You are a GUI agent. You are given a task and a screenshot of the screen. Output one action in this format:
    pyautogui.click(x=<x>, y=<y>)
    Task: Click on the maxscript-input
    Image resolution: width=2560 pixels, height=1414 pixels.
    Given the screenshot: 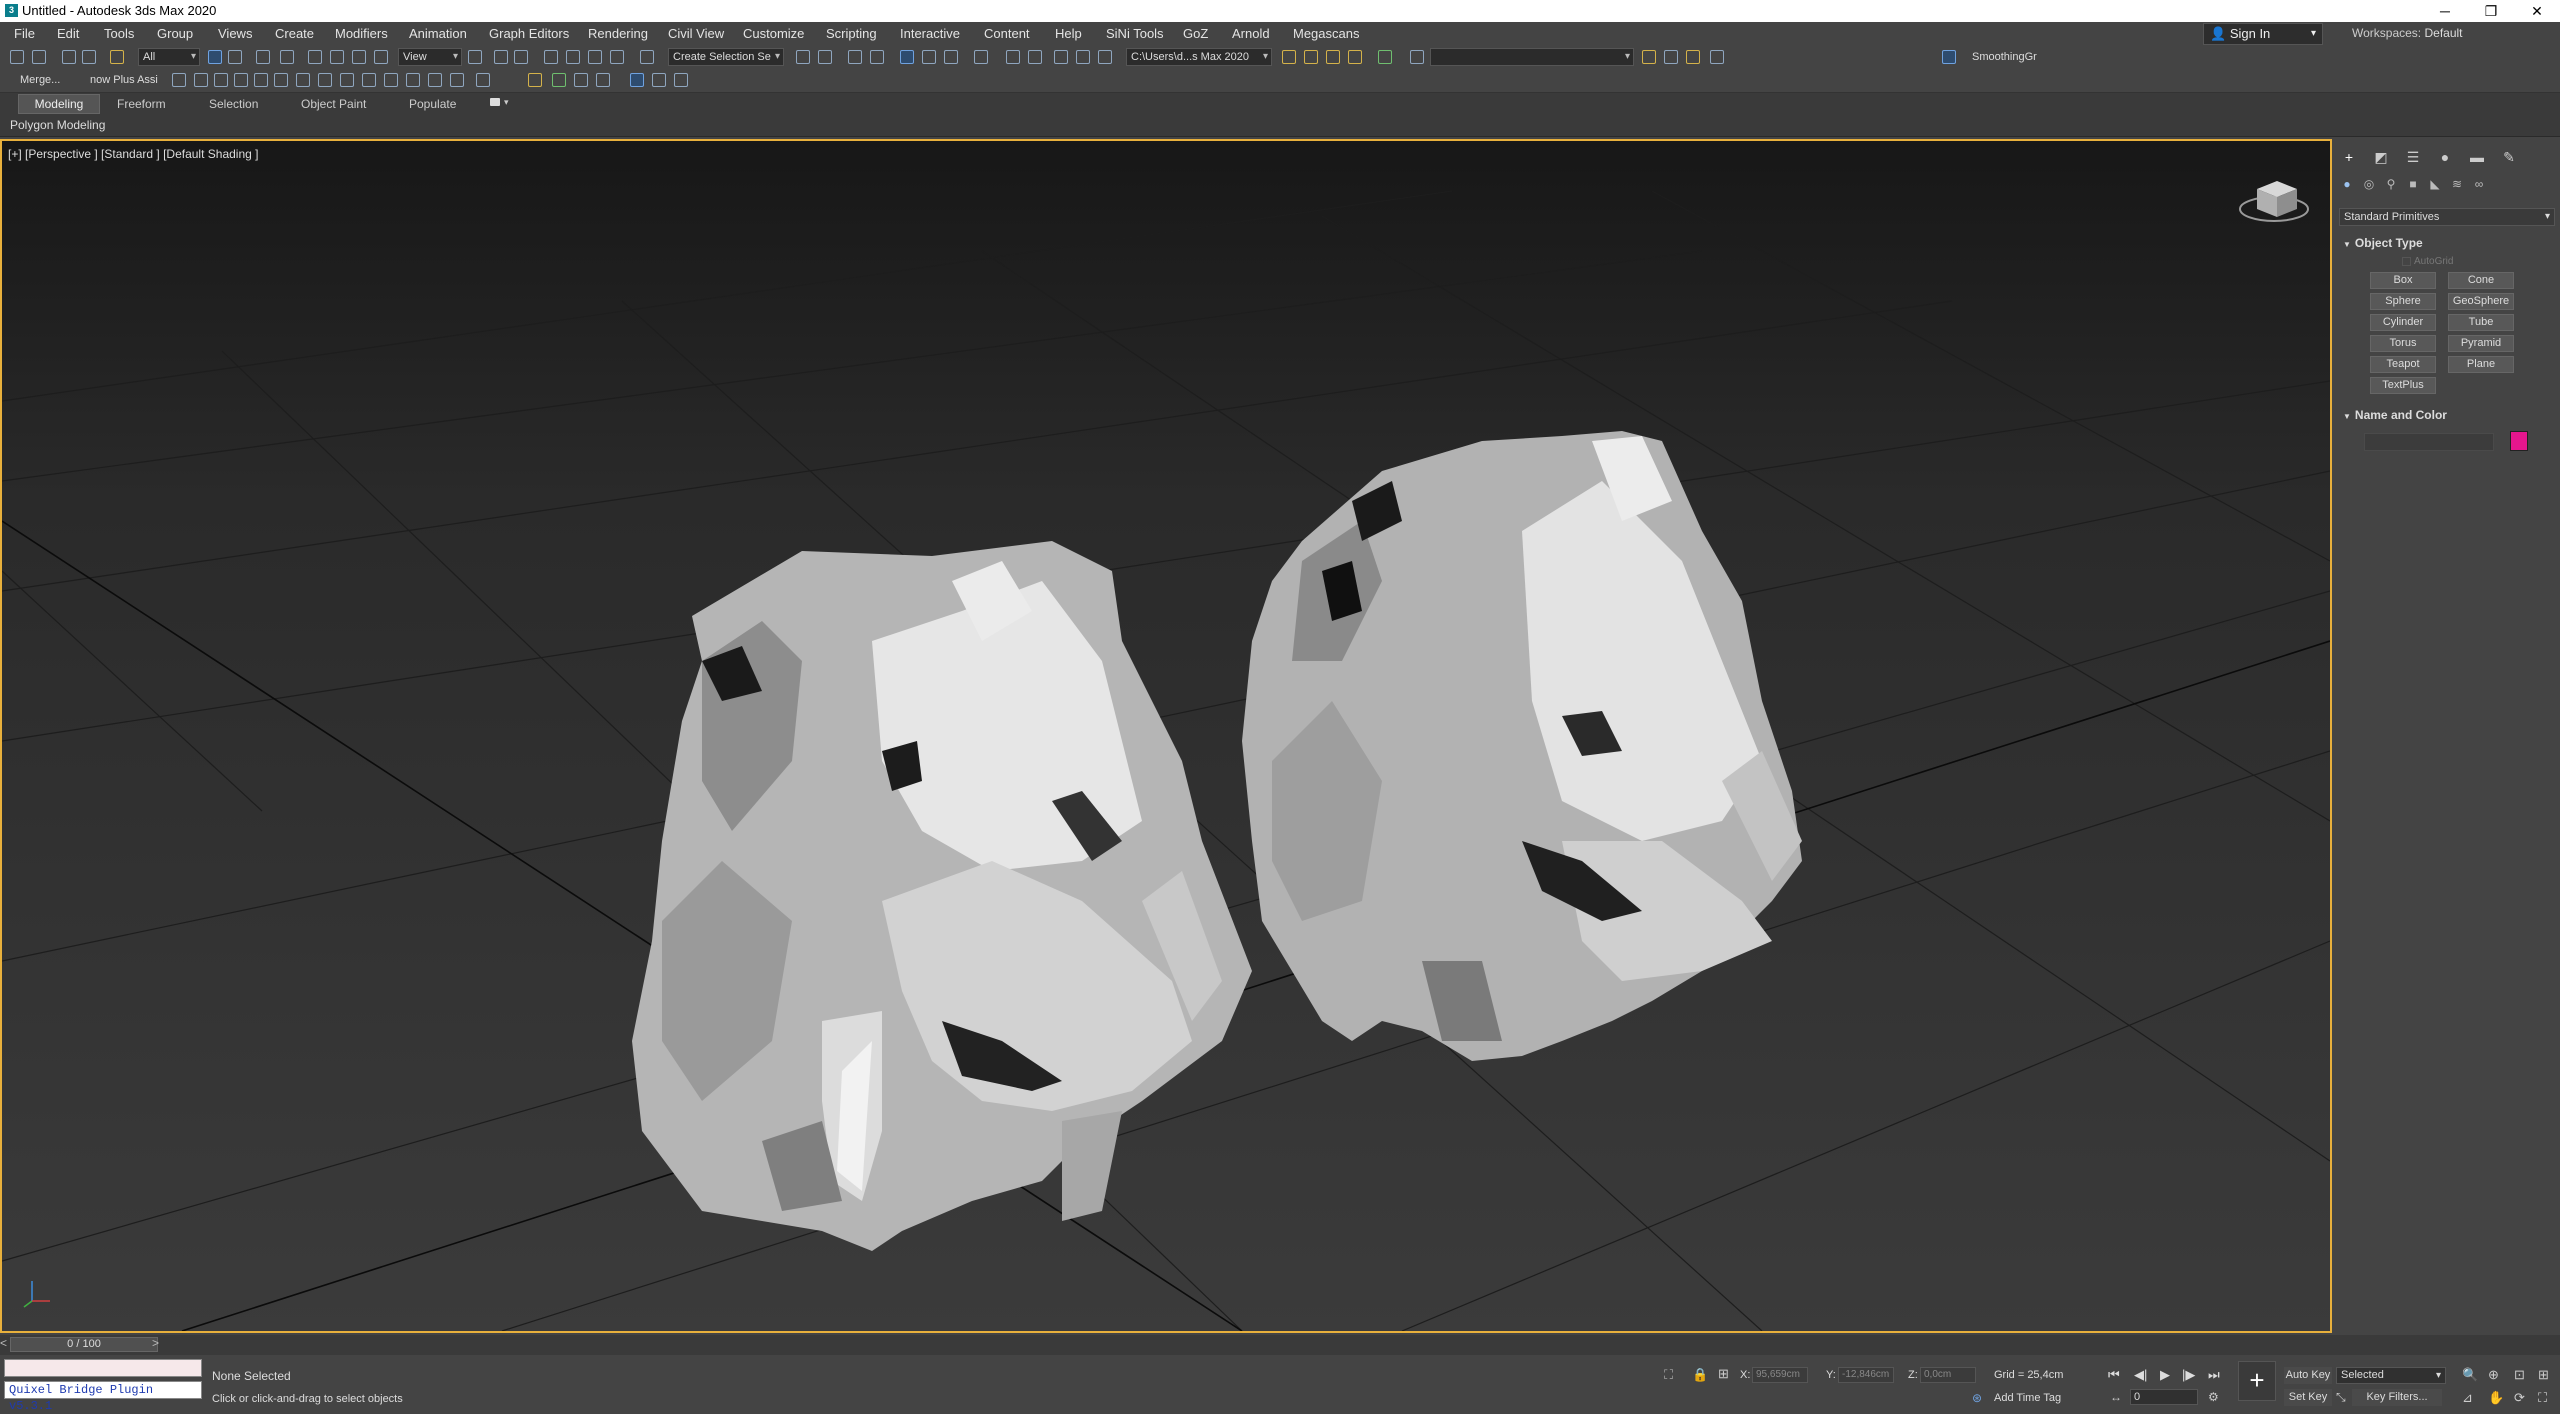 What is the action you would take?
    pyautogui.click(x=103, y=1368)
    